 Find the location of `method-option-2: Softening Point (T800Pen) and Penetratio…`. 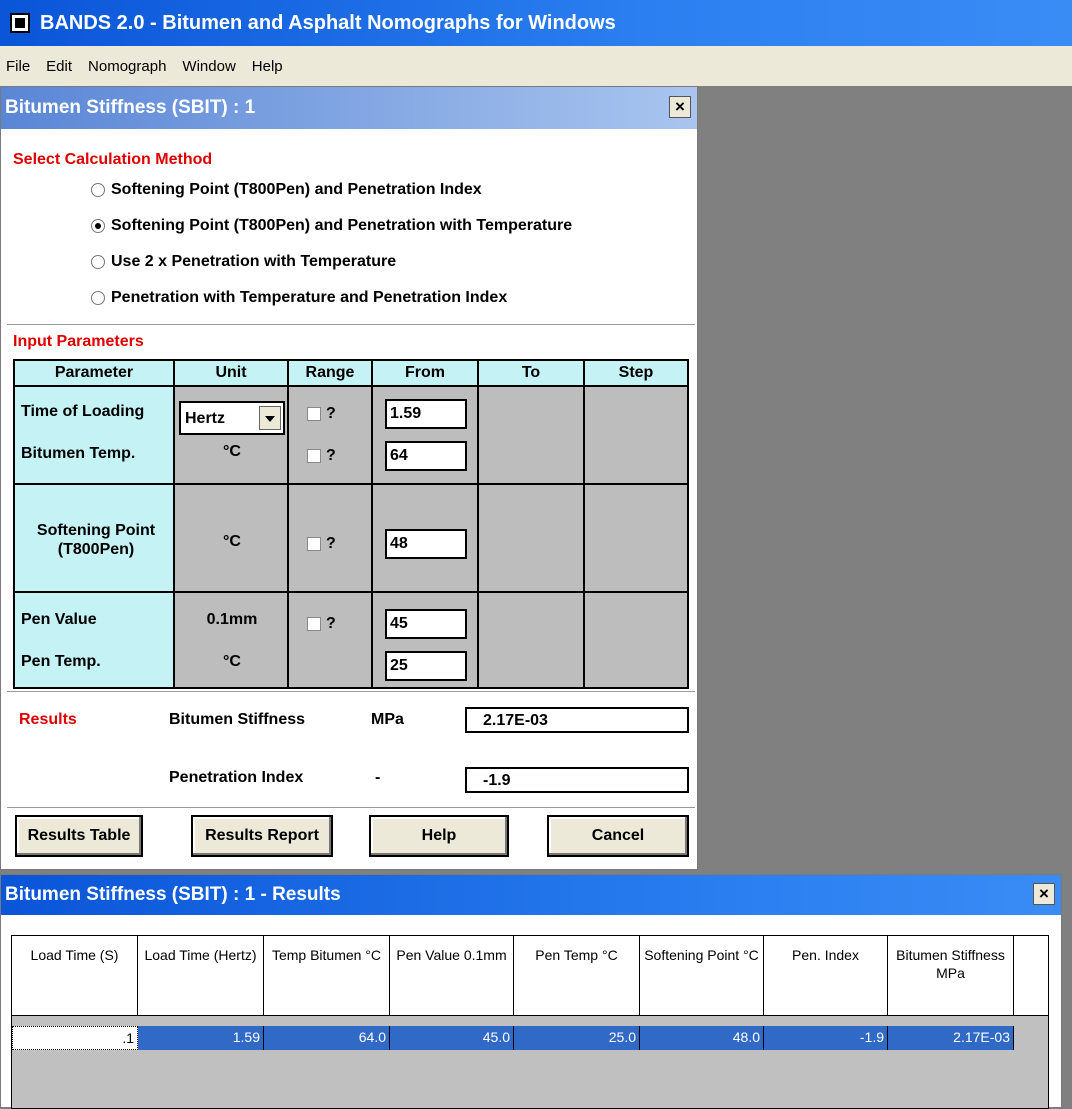

method-option-2: Softening Point (T800Pen) and Penetratio… is located at coordinates (331, 226).